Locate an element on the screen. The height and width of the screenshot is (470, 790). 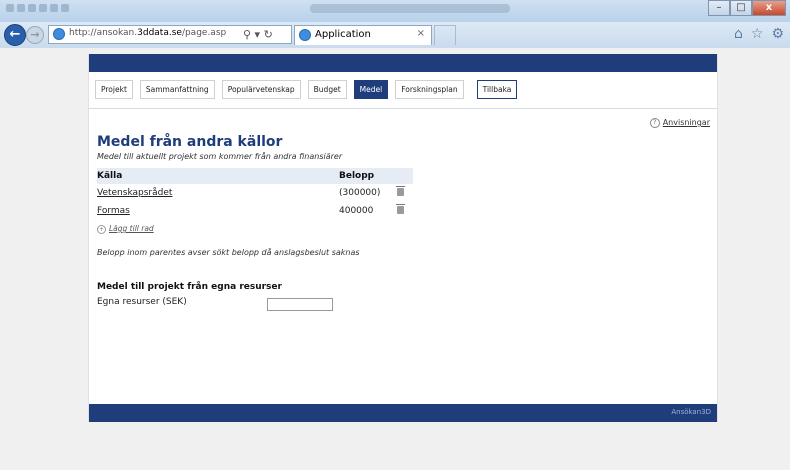
url-text: http://ansokan.3ddata.se/page.asp is located at coordinates (148, 33).